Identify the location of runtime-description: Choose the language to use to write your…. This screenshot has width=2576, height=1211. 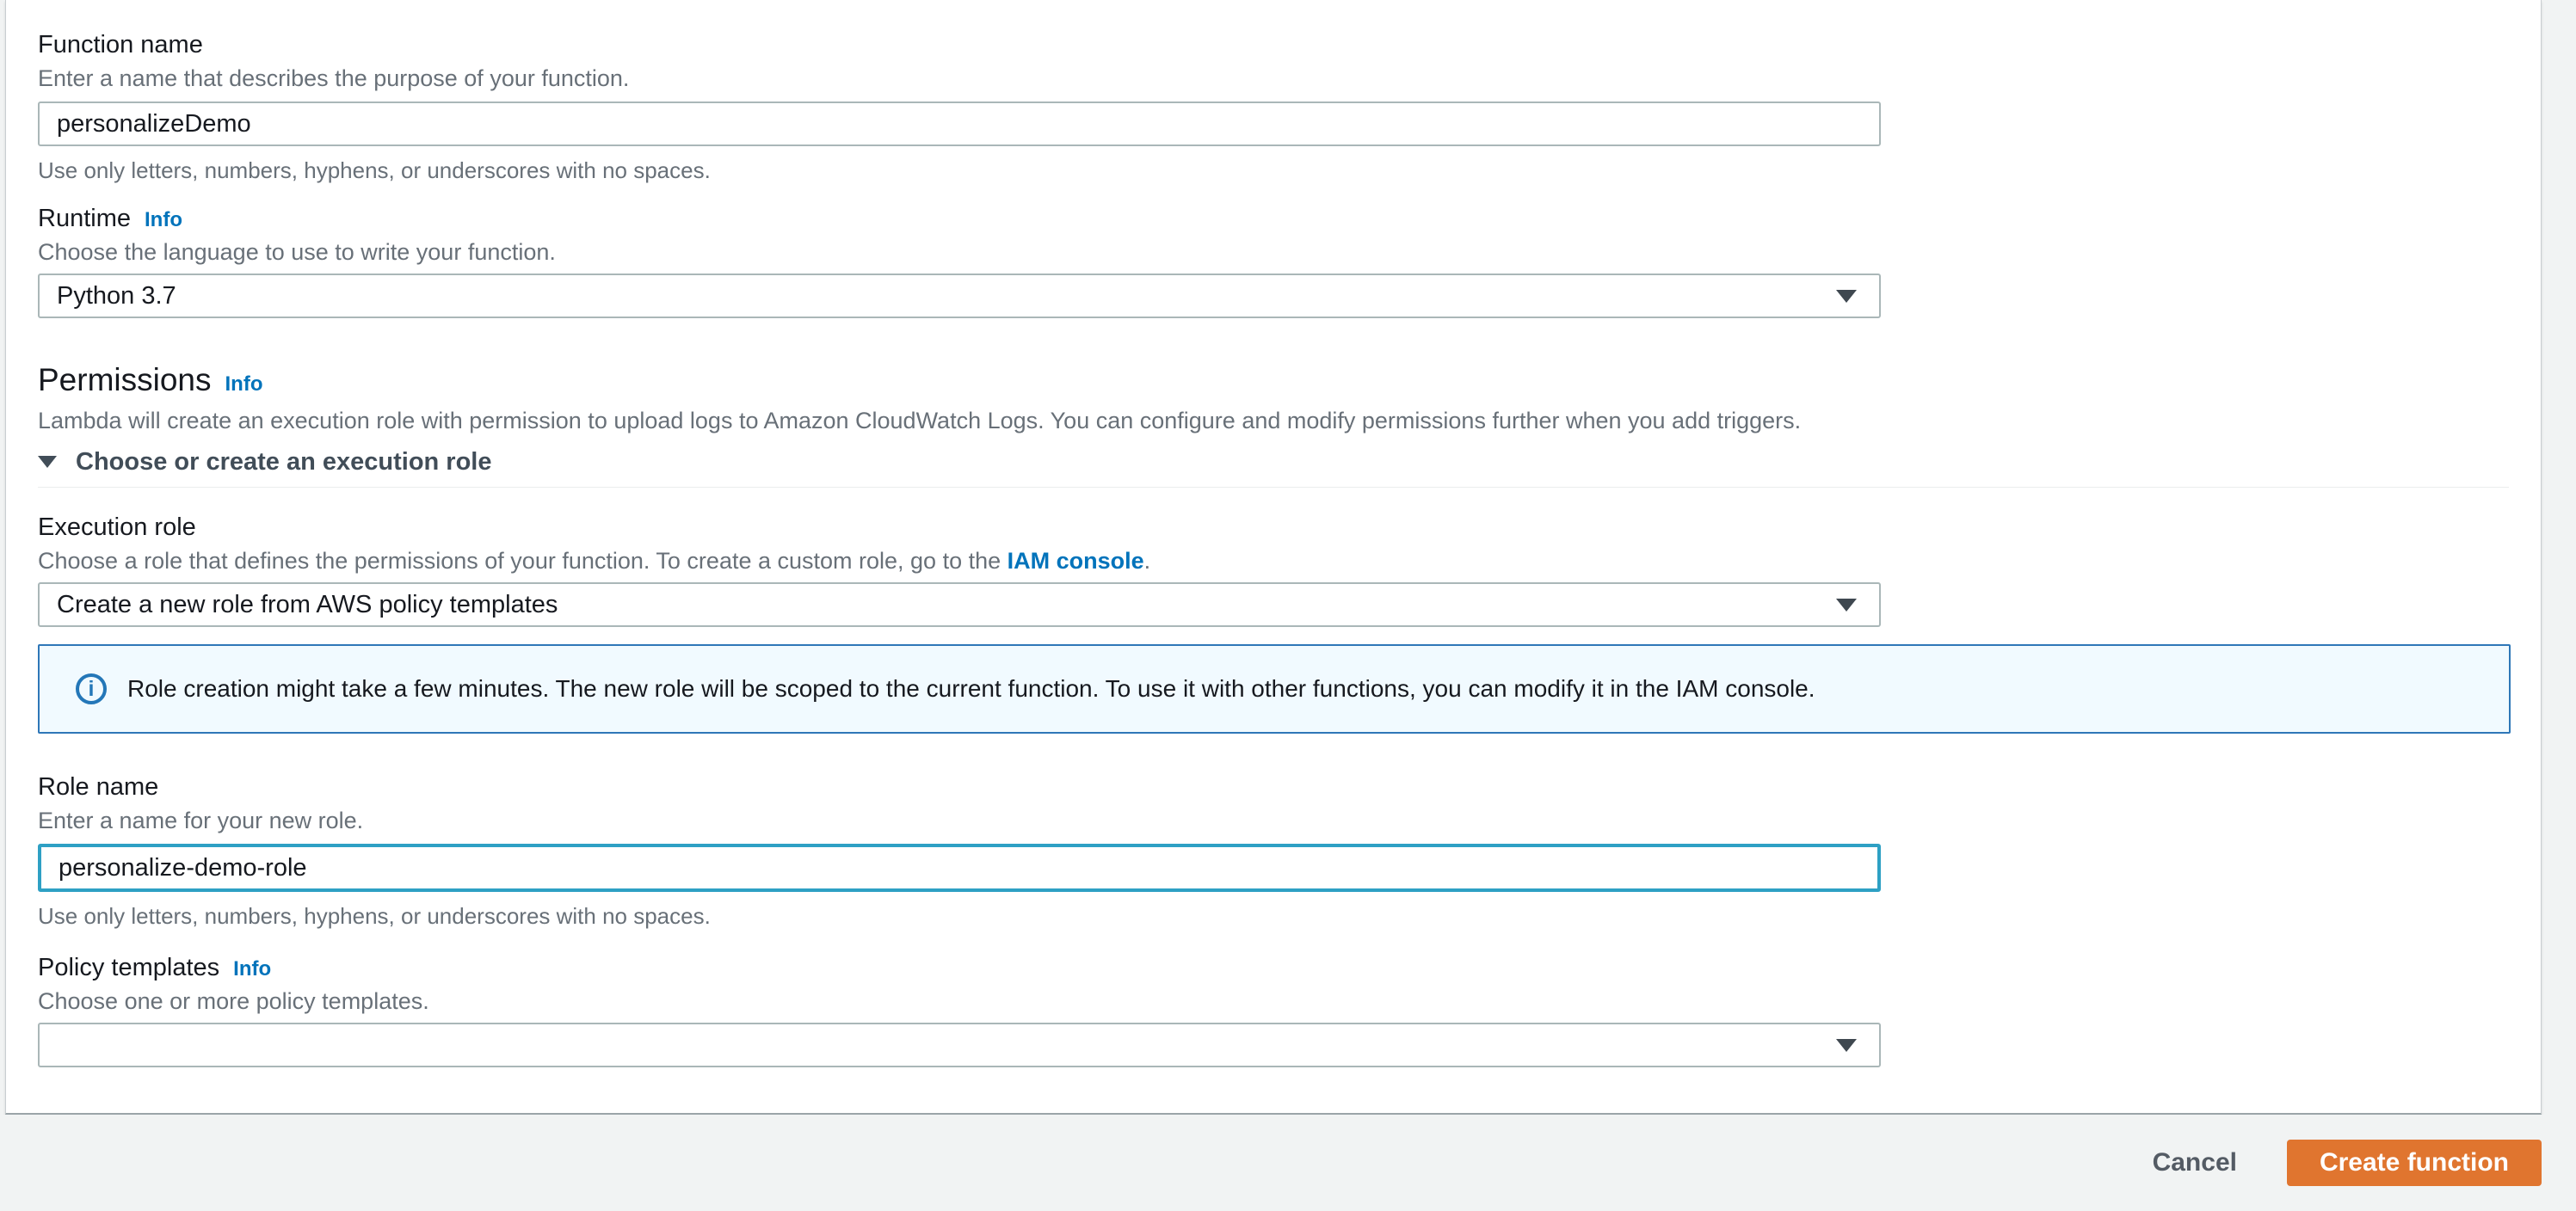
(297, 252).